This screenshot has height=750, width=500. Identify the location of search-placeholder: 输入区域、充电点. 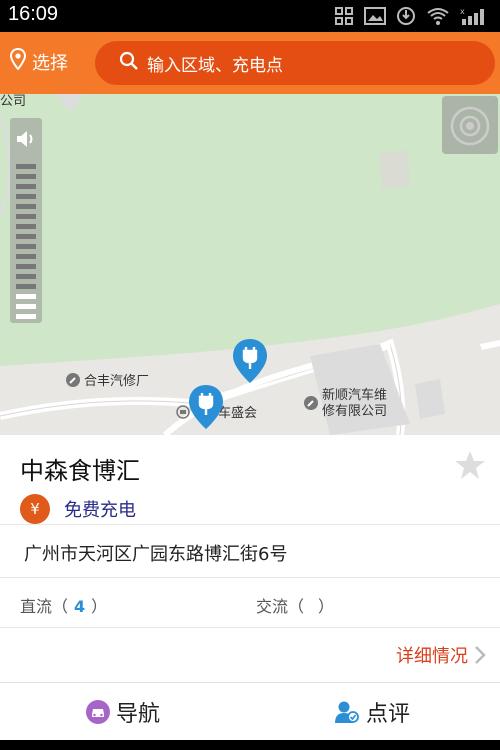
(215, 65).